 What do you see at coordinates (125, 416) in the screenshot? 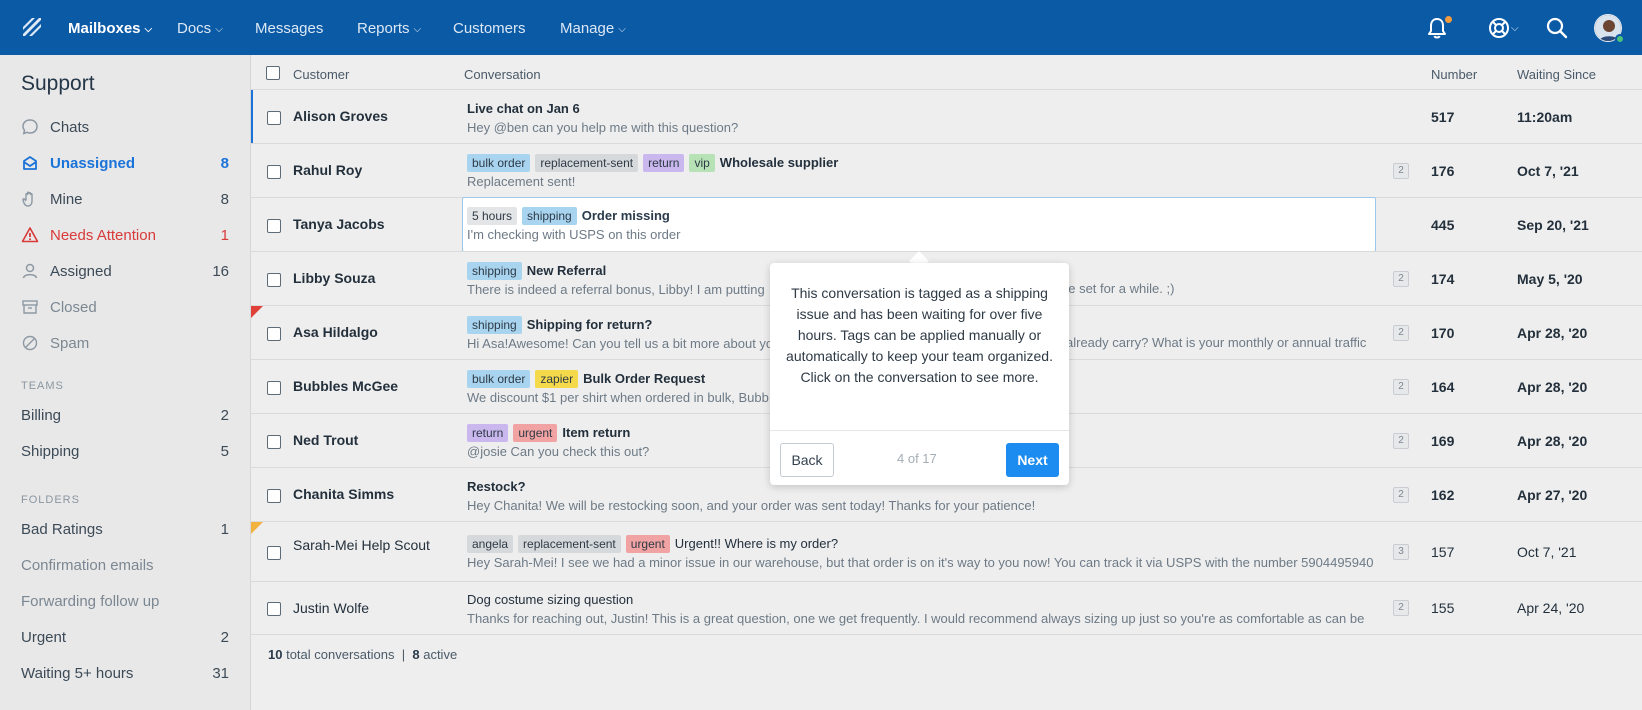
I see `sidebar-team-billing: Billing 2` at bounding box center [125, 416].